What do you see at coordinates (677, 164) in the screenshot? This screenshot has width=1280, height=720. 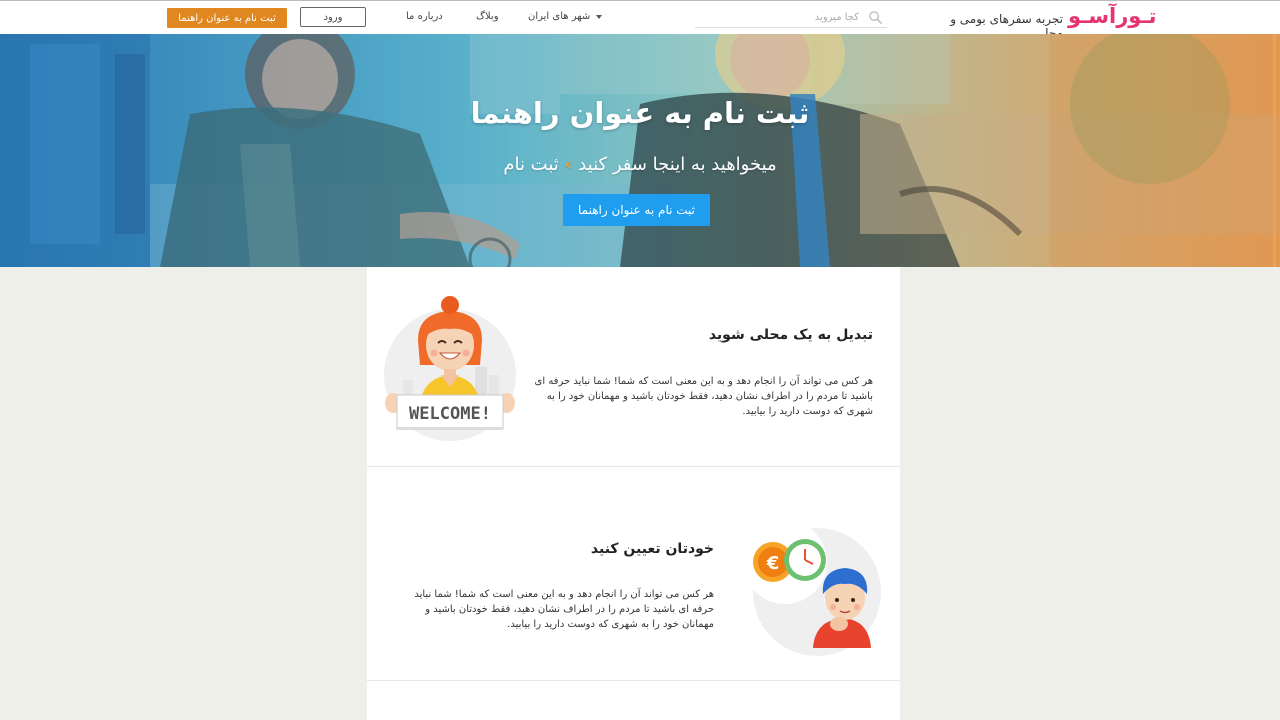 I see `breadcrumb-travel-here: میخواهید به اینجا سفر کنید` at bounding box center [677, 164].